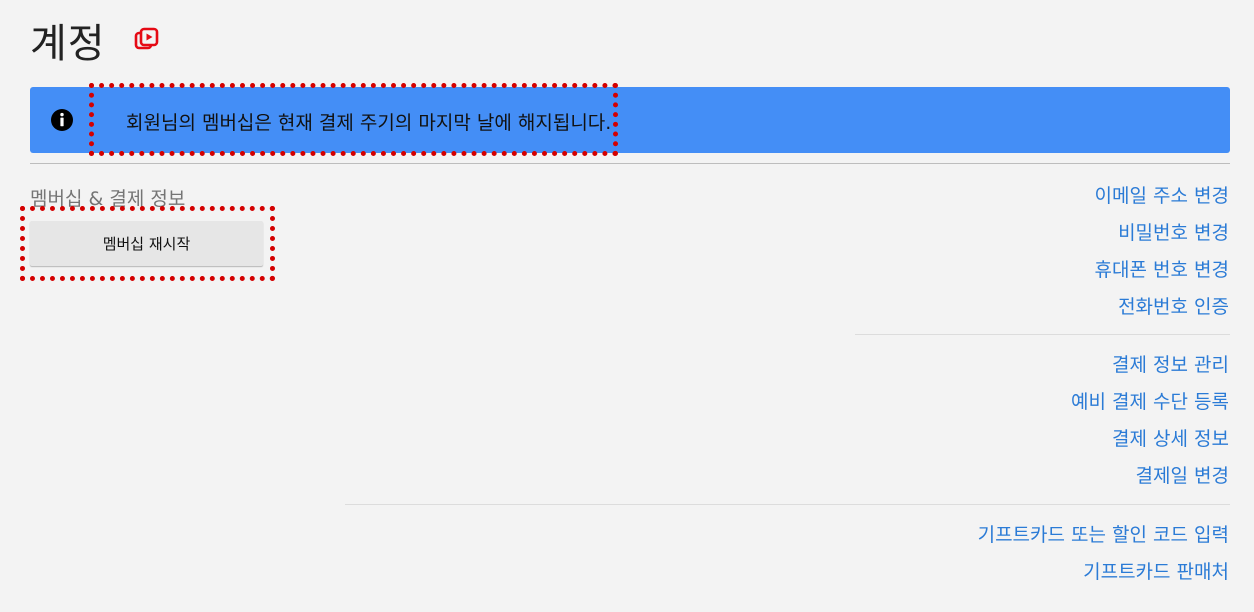 This screenshot has width=1254, height=612. What do you see at coordinates (1150, 476) in the screenshot?
I see `change-billing-day-link: 결제일 변경` at bounding box center [1150, 476].